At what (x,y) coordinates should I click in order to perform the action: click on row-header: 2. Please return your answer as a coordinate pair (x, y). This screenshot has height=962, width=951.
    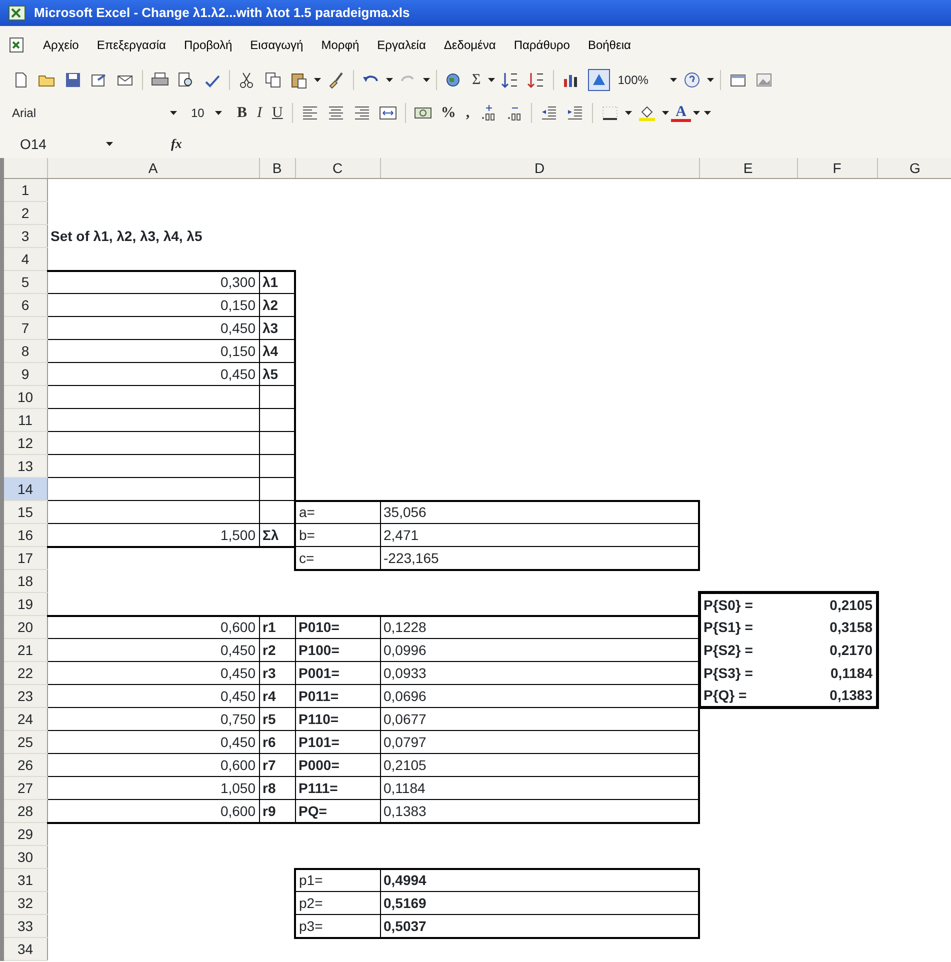
    Looking at the image, I should click on (24, 213).